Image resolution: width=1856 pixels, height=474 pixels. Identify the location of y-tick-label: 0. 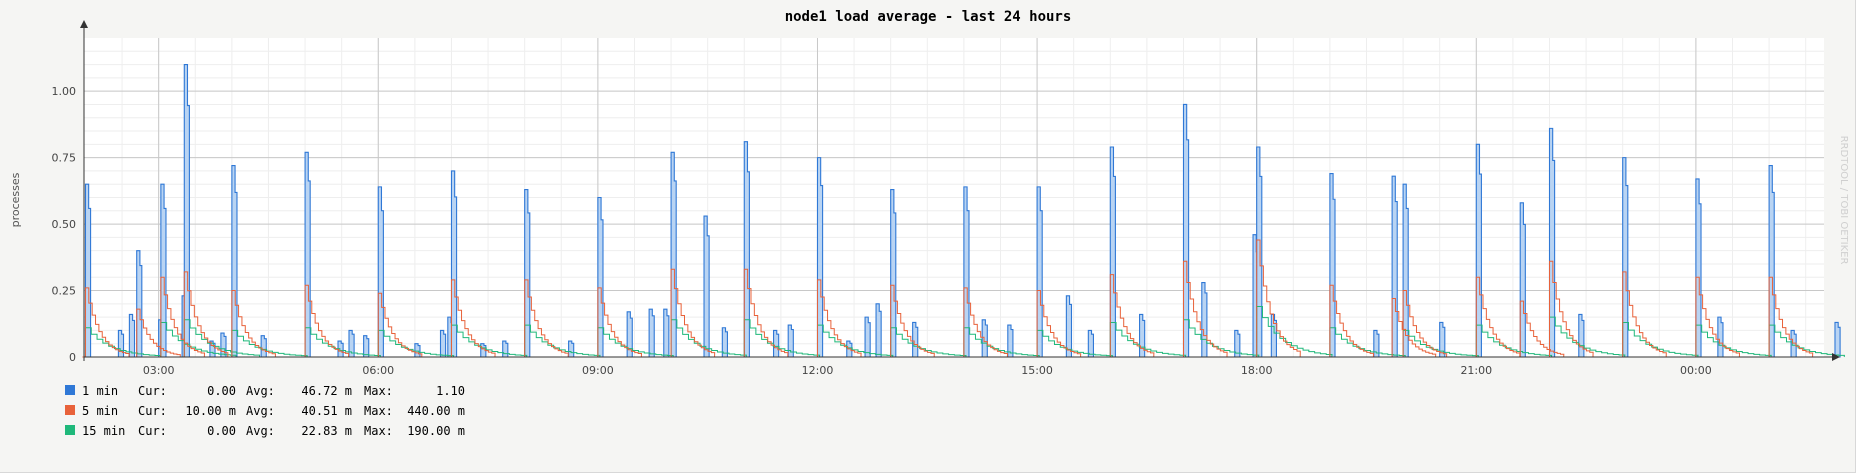
(72, 357).